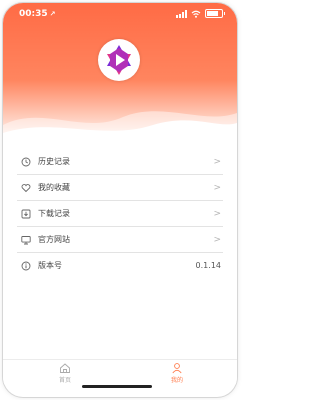  I want to click on tab-label: 我的, so click(176, 380).